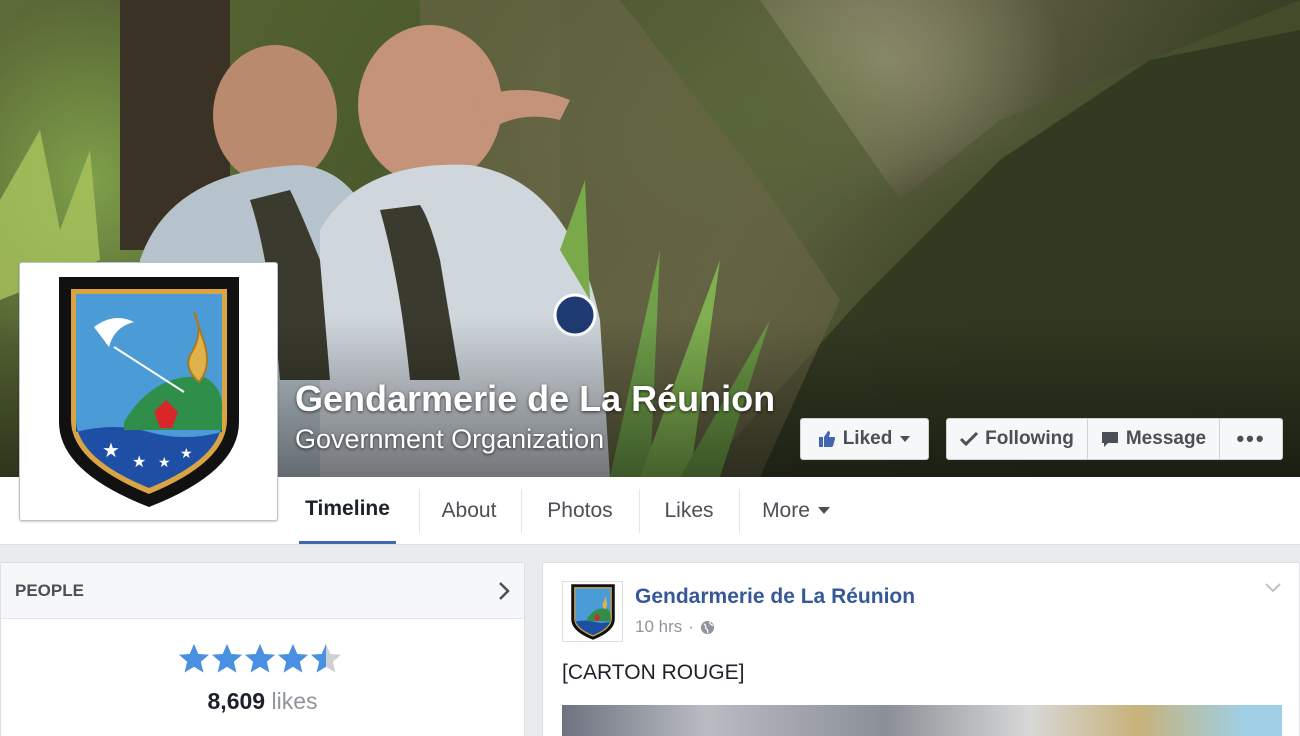 The image size is (1300, 736). Describe the element at coordinates (262, 591) in the screenshot. I see `people-header: PEOPLE` at that location.